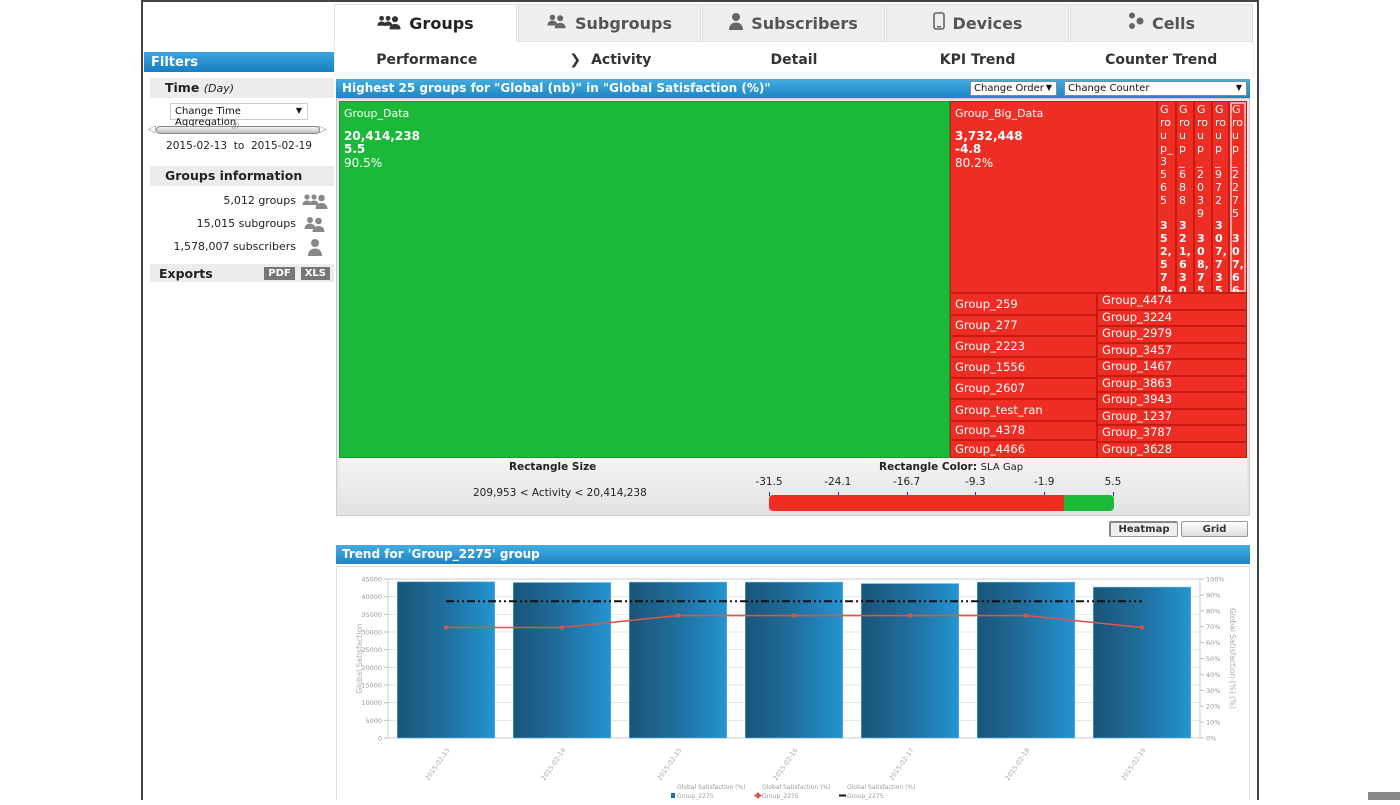 The height and width of the screenshot is (805, 1400). What do you see at coordinates (695, 796) in the screenshot?
I see `legend-label: Group_2275` at bounding box center [695, 796].